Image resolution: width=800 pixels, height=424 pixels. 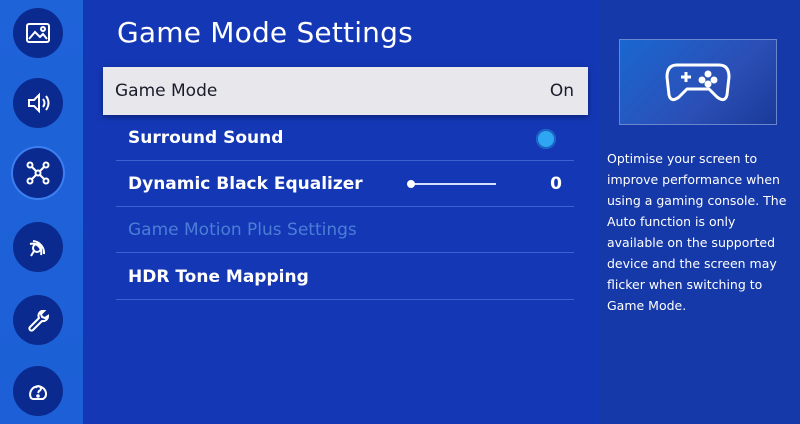 I want to click on surround-sound-toggle, so click(x=546, y=139).